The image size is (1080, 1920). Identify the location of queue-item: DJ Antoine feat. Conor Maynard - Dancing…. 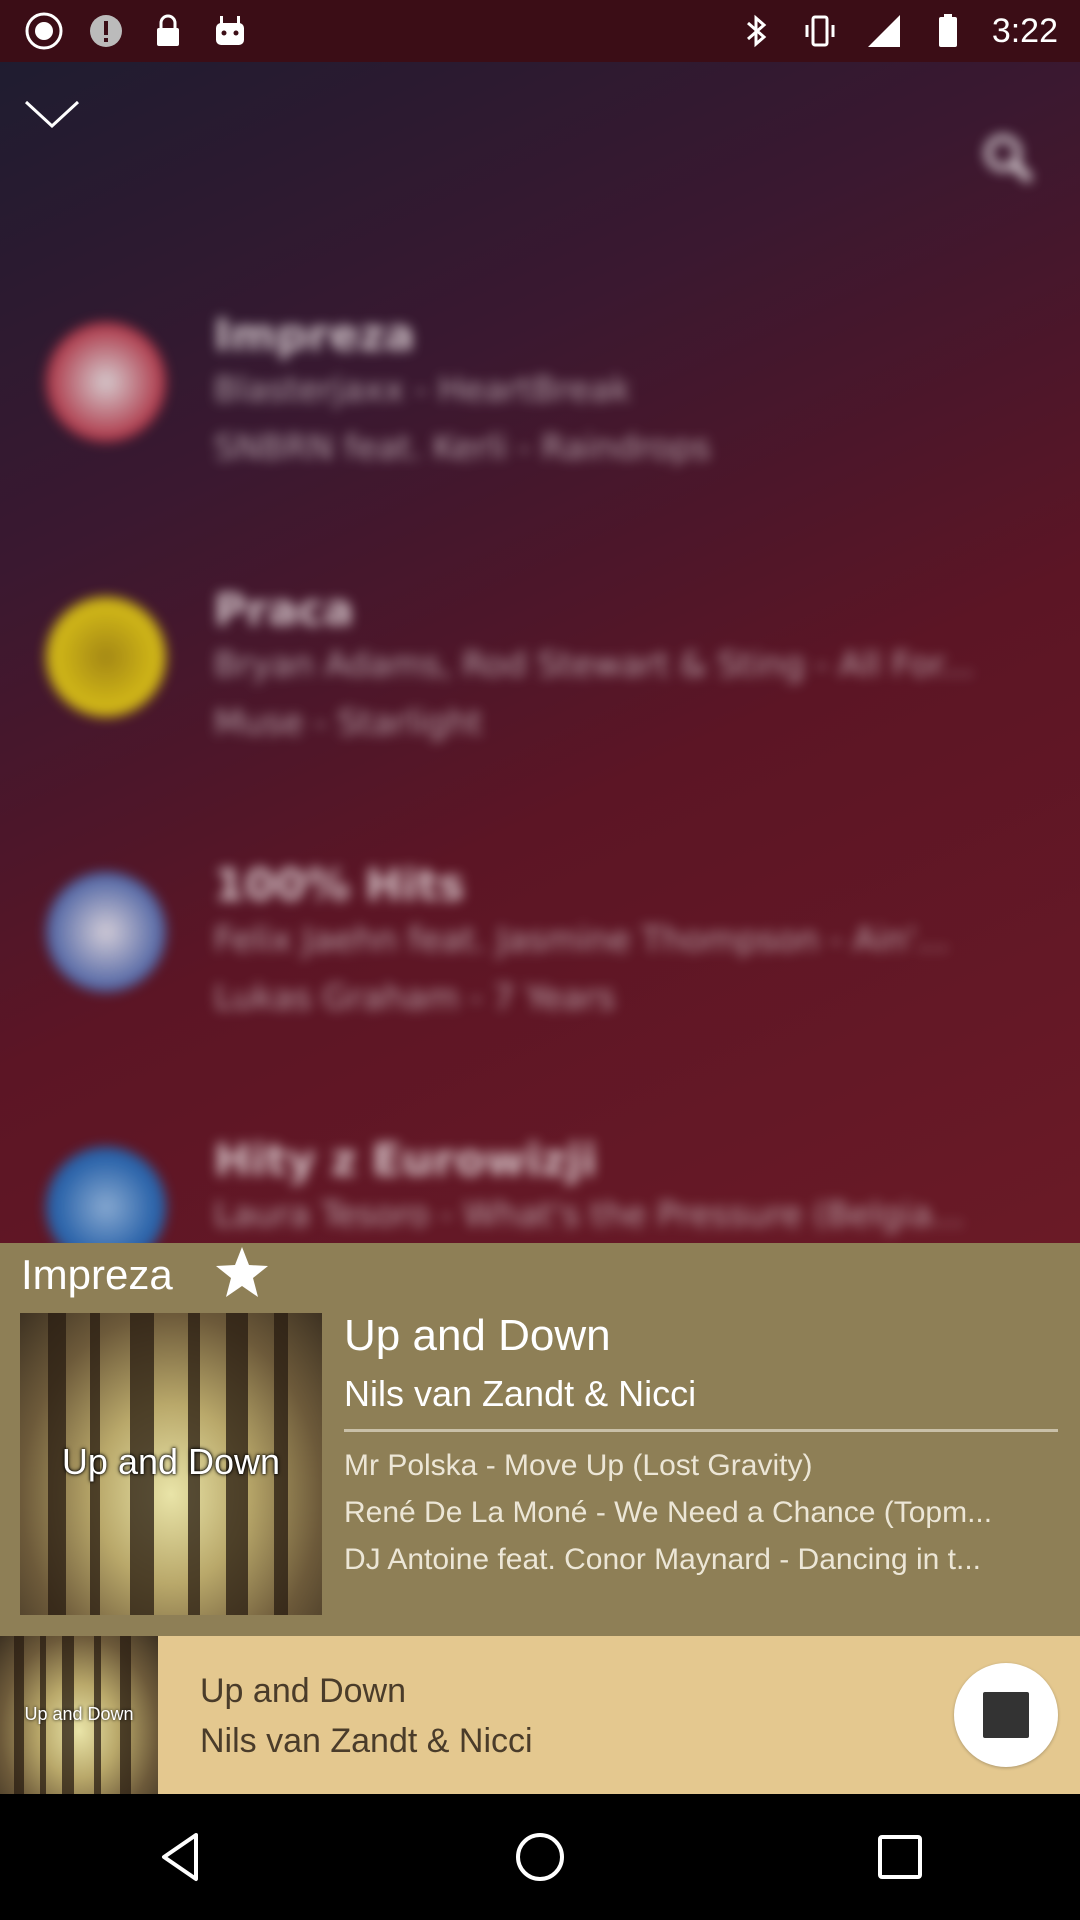
(702, 1560).